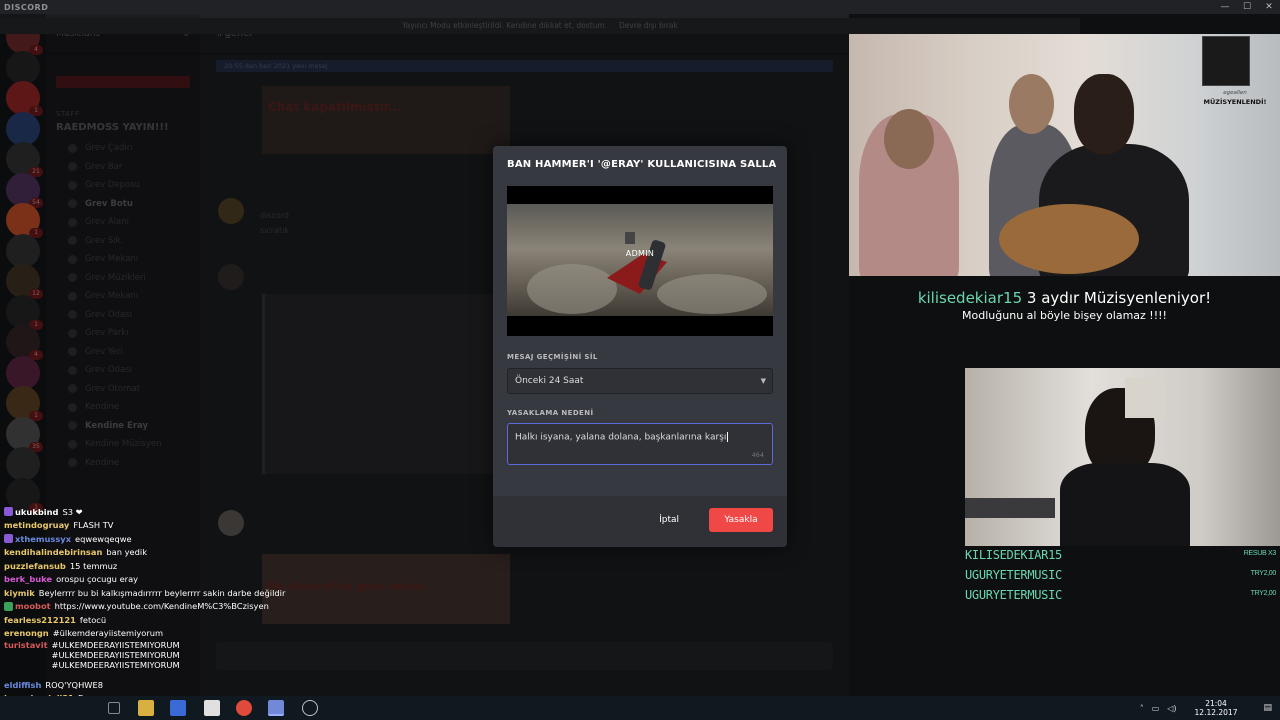 This screenshot has width=1280, height=720. I want to click on clock: 21:04 12.12.2017, so click(1216, 708).